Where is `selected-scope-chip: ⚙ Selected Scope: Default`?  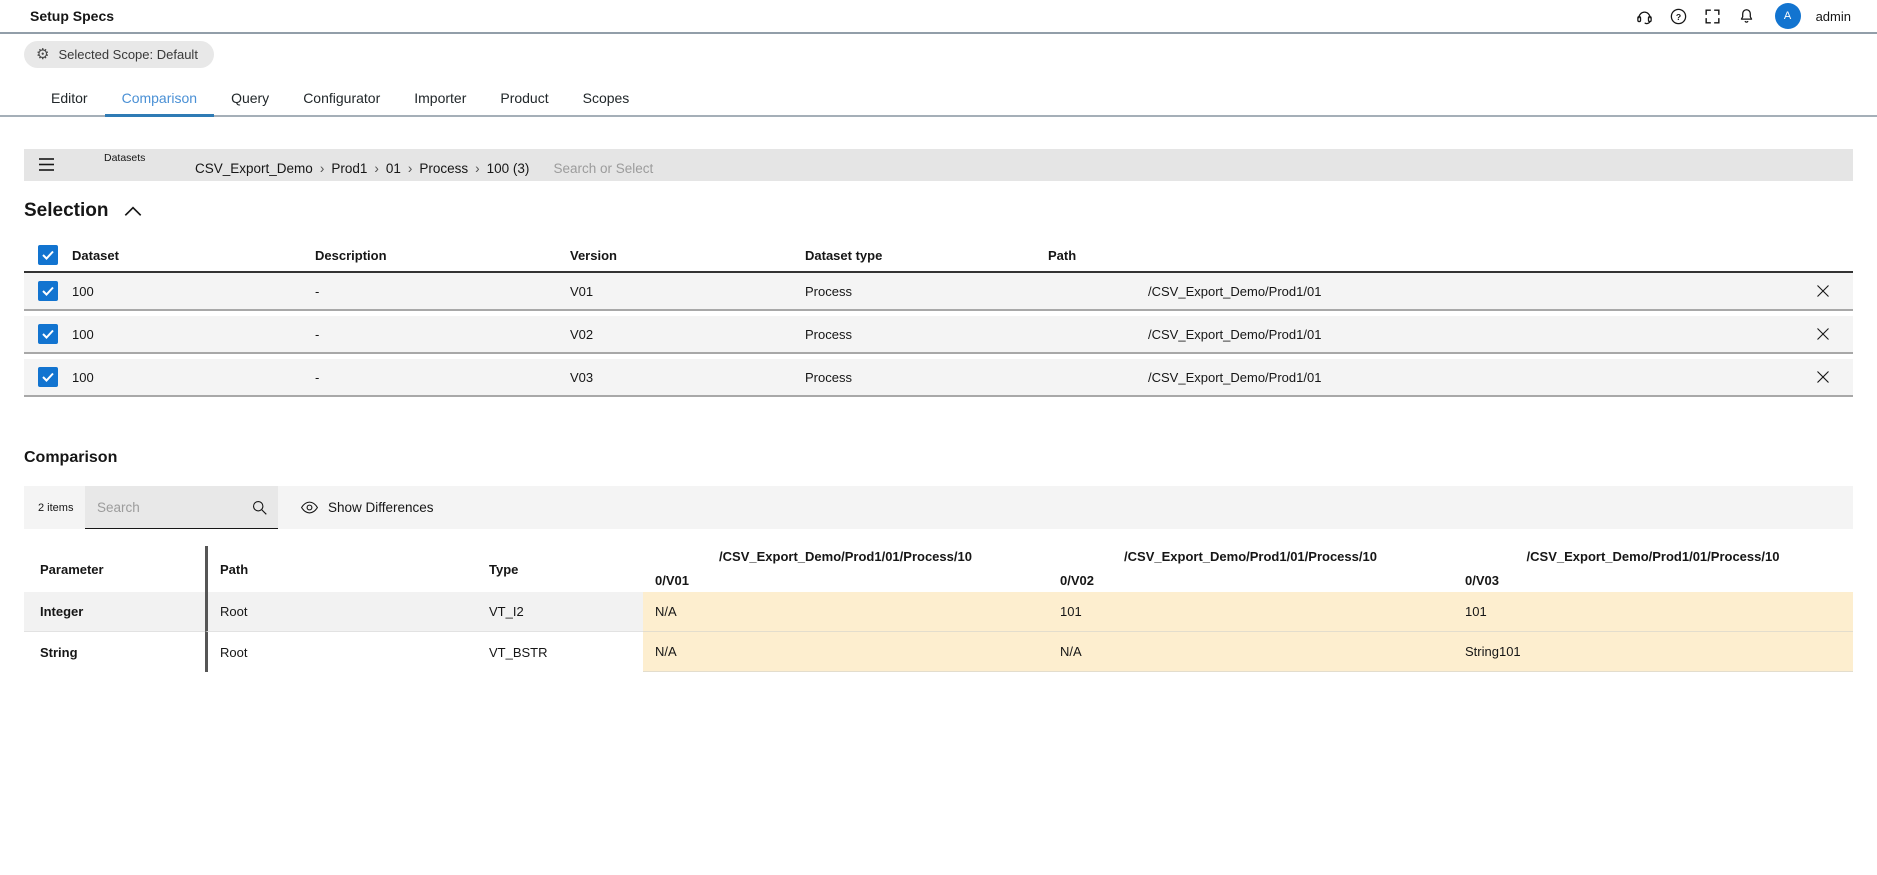 selected-scope-chip: ⚙ Selected Scope: Default is located at coordinates (119, 54).